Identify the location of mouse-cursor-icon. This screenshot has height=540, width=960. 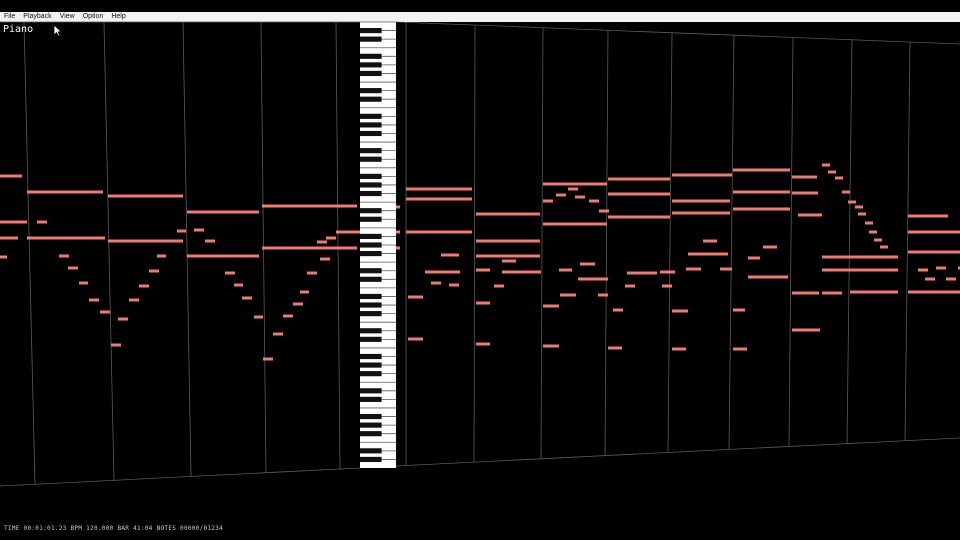
(57, 30).